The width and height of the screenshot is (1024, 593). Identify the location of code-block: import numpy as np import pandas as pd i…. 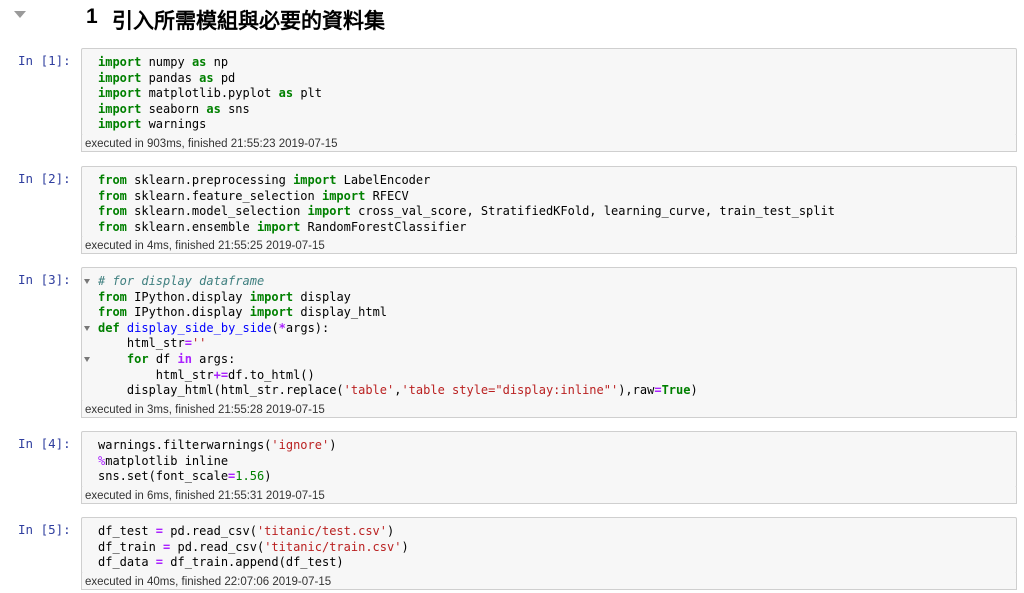
(210, 94).